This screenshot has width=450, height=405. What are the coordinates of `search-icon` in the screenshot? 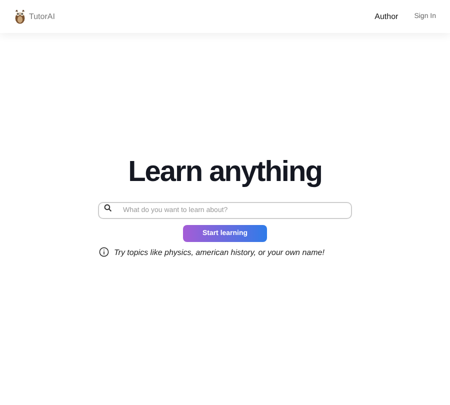 It's located at (108, 208).